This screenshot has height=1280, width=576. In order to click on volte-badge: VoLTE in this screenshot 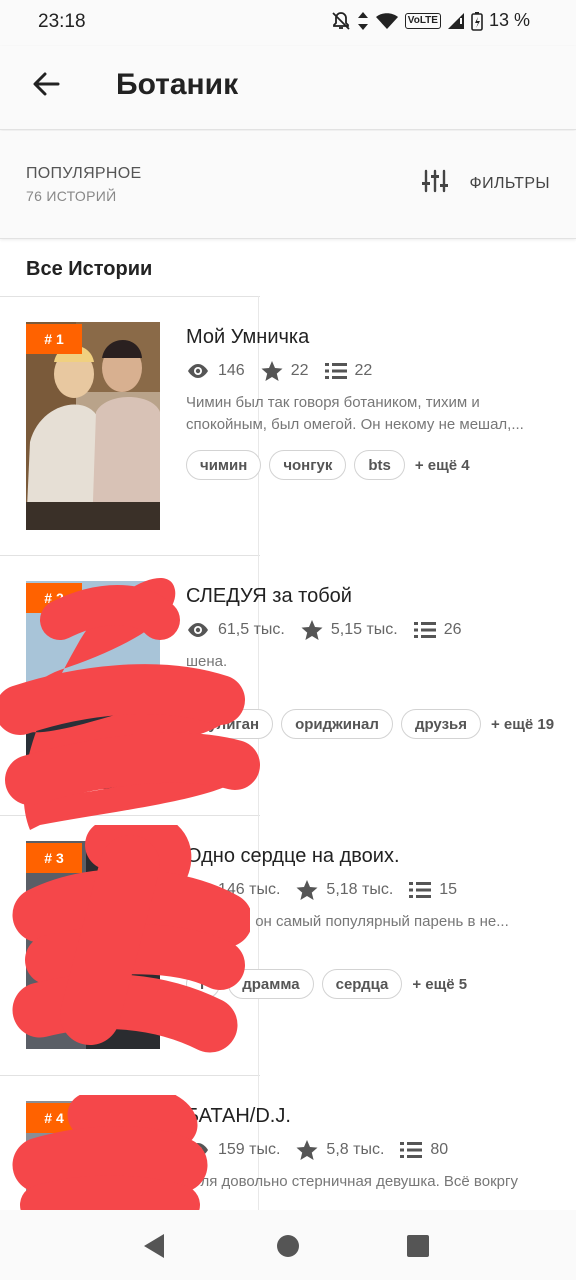, I will do `click(422, 20)`.